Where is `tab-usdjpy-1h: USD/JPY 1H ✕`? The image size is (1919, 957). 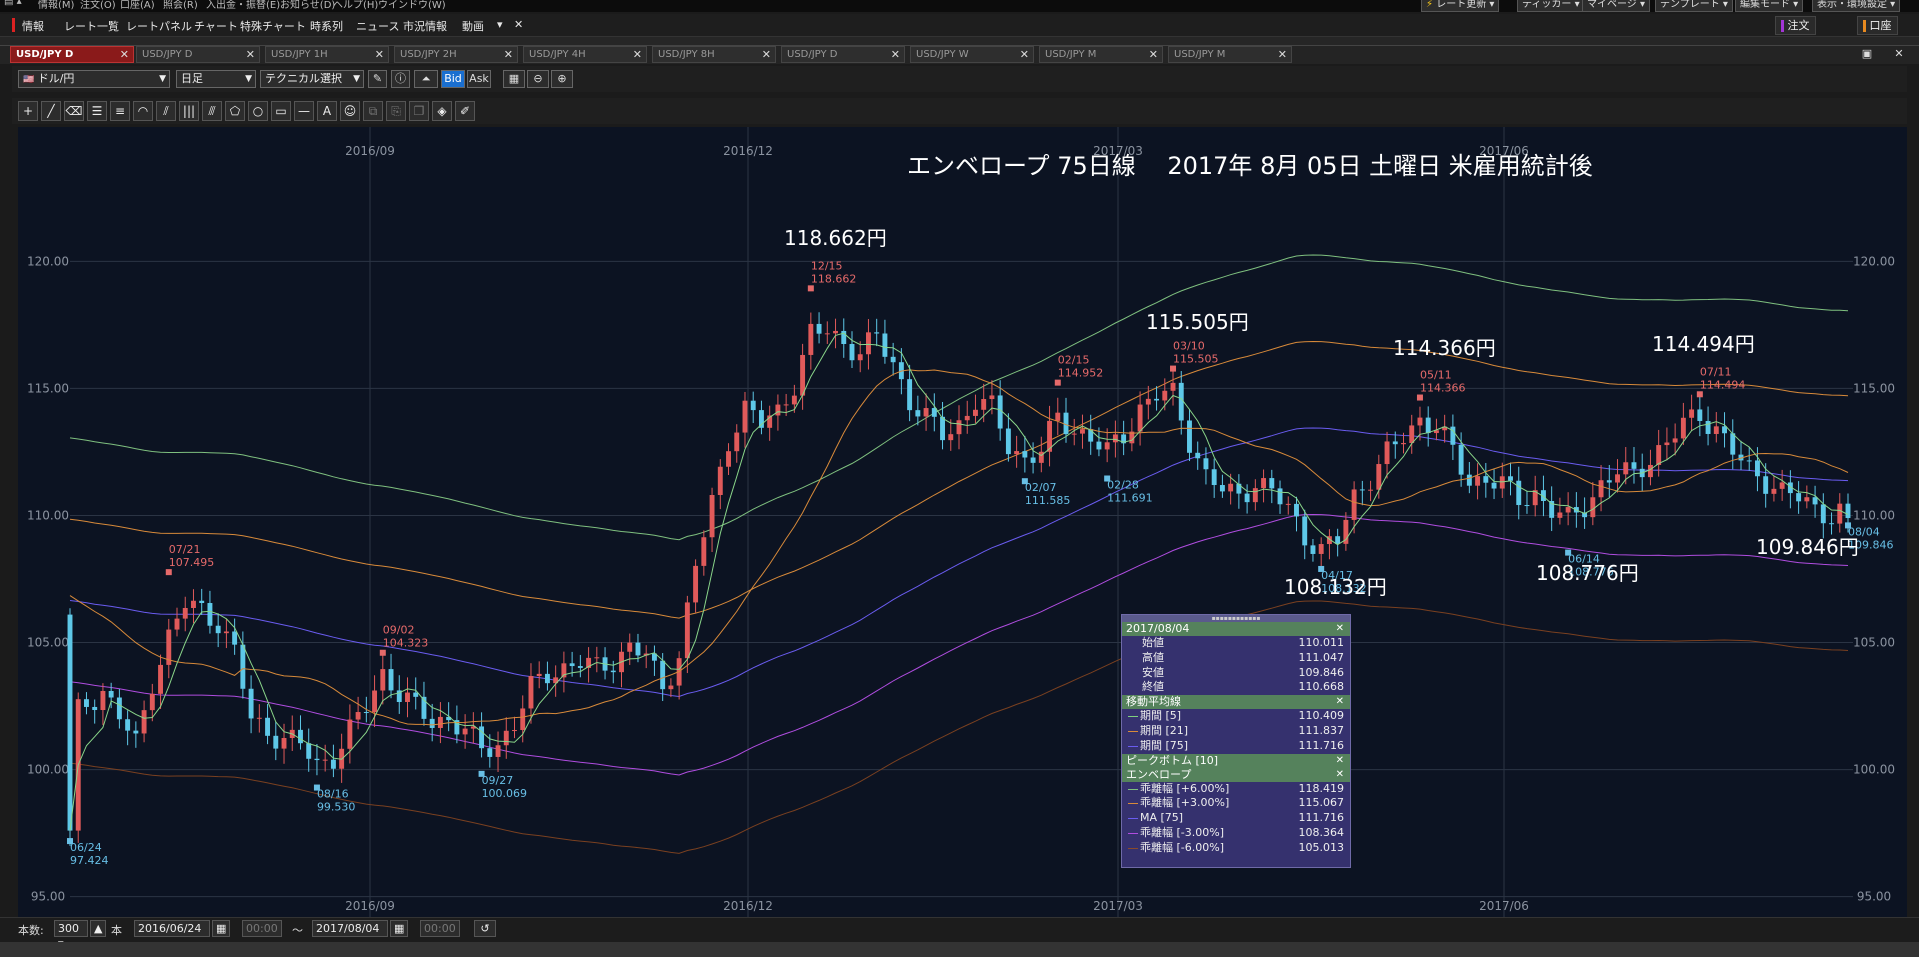 tab-usdjpy-1h: USD/JPY 1H ✕ is located at coordinates (327, 54).